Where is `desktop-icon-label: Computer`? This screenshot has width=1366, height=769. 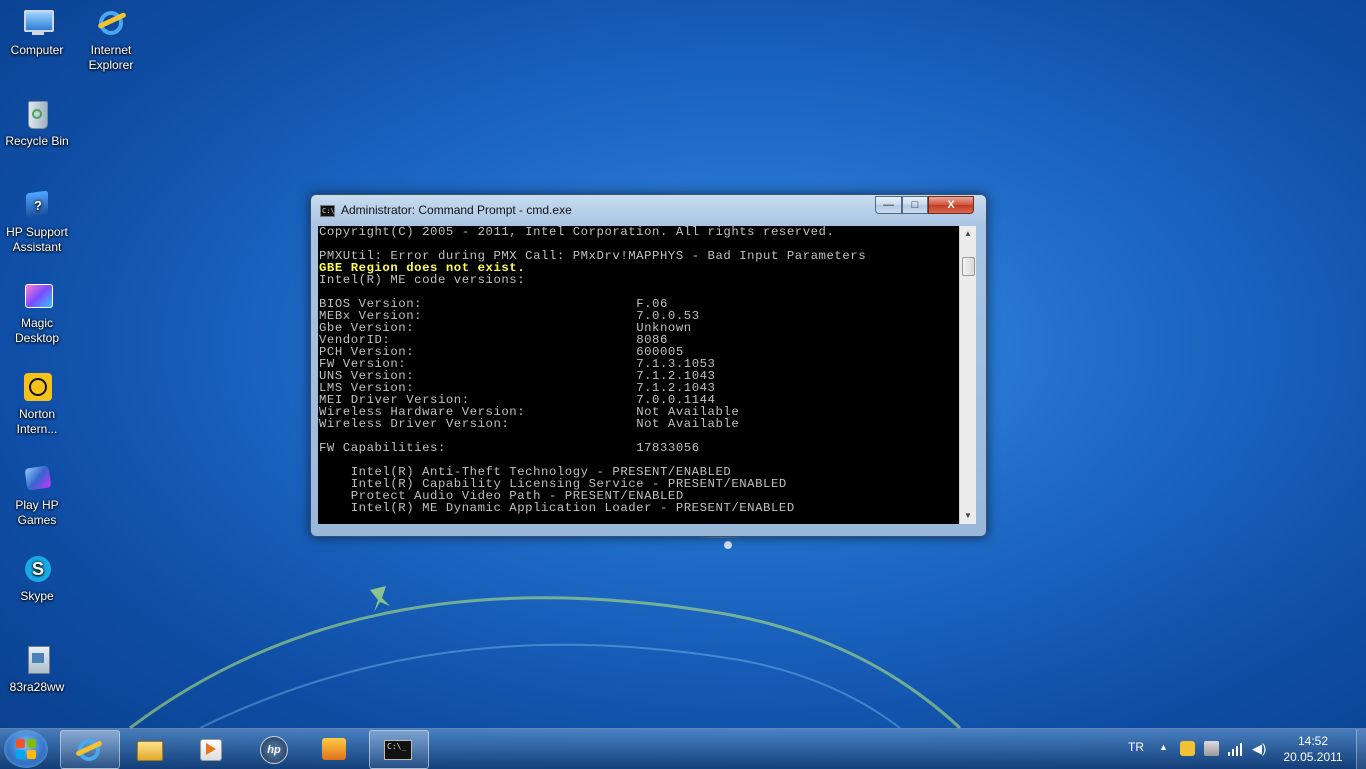
desktop-icon-label: Computer is located at coordinates (37, 50).